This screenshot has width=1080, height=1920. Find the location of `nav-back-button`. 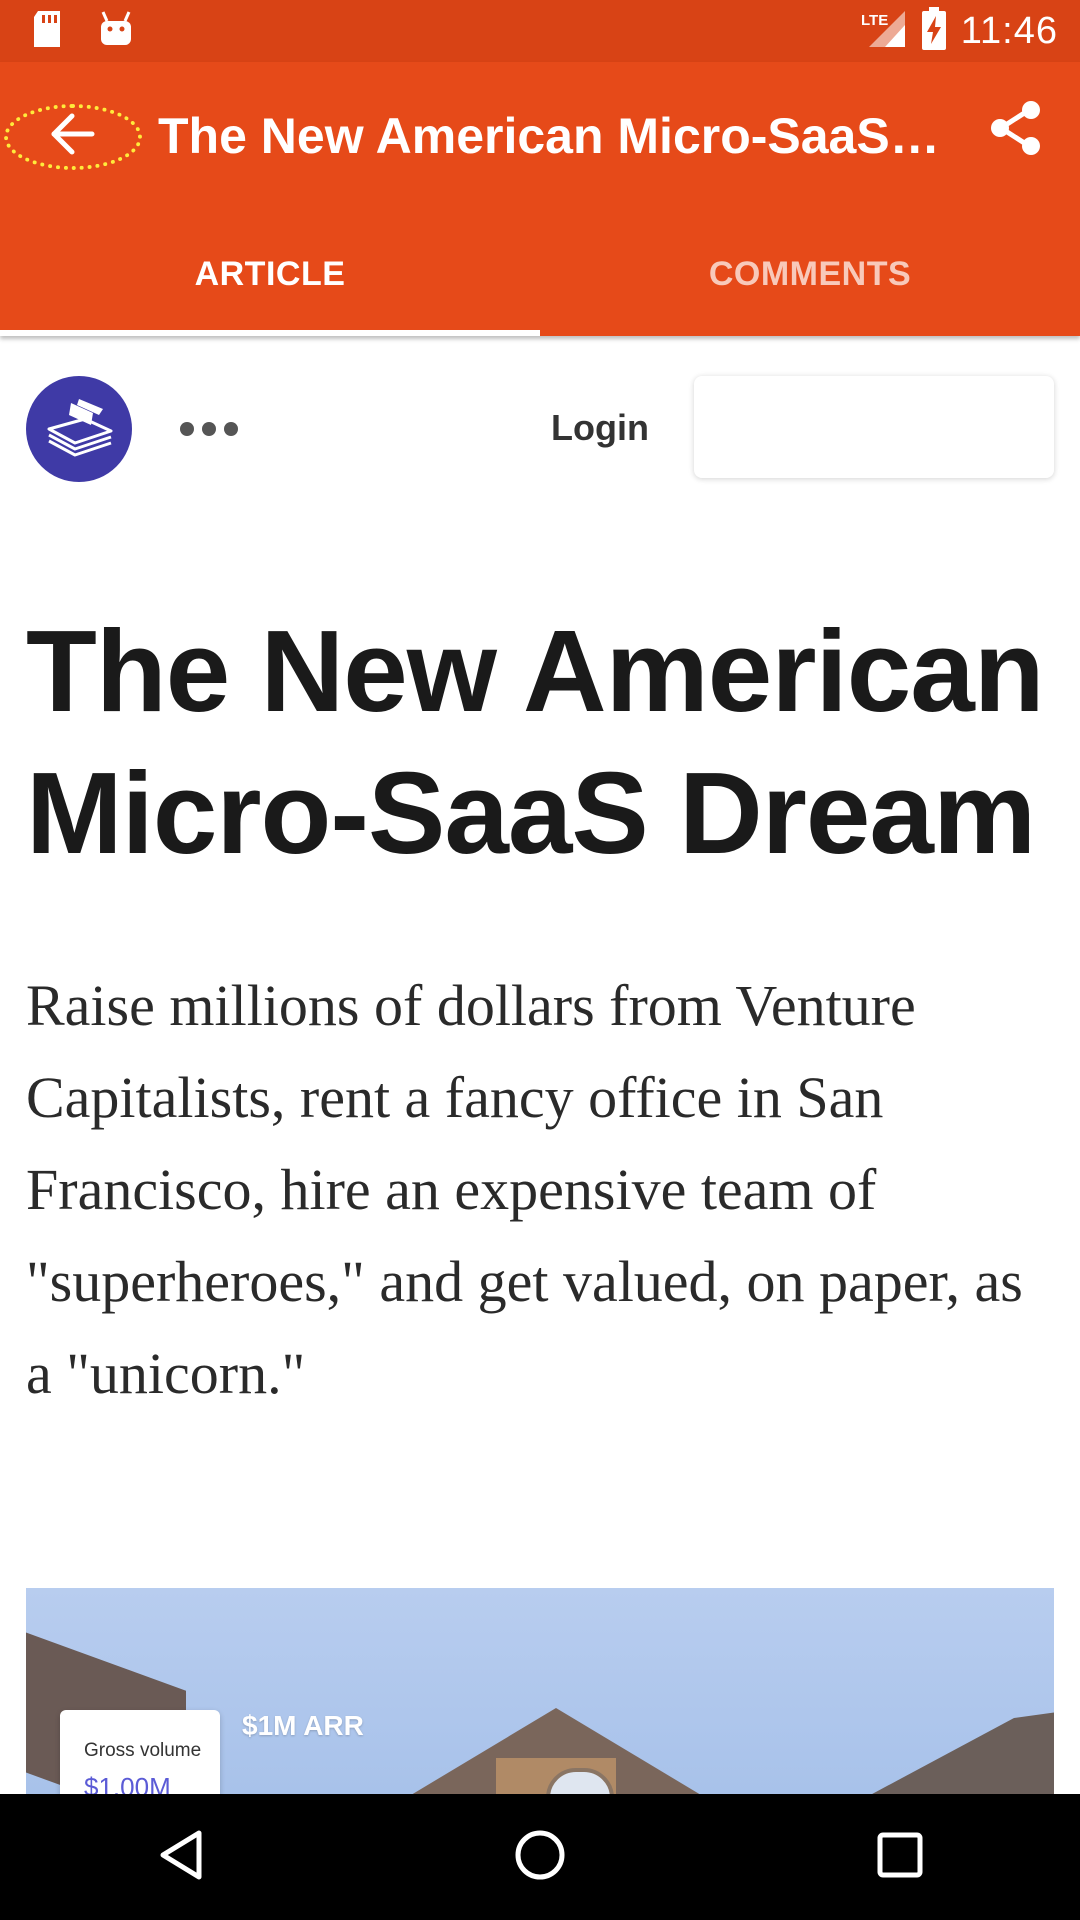

nav-back-button is located at coordinates (180, 1857).